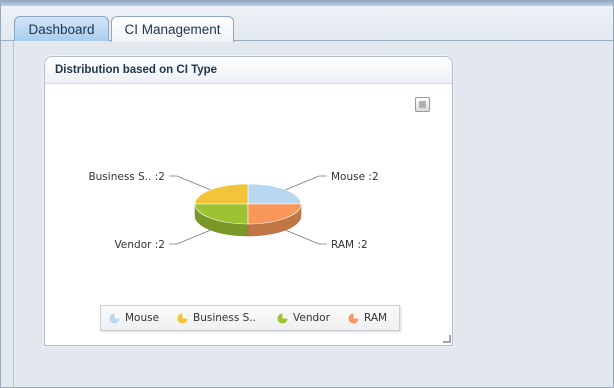  I want to click on legend-label: RAM, so click(376, 318).